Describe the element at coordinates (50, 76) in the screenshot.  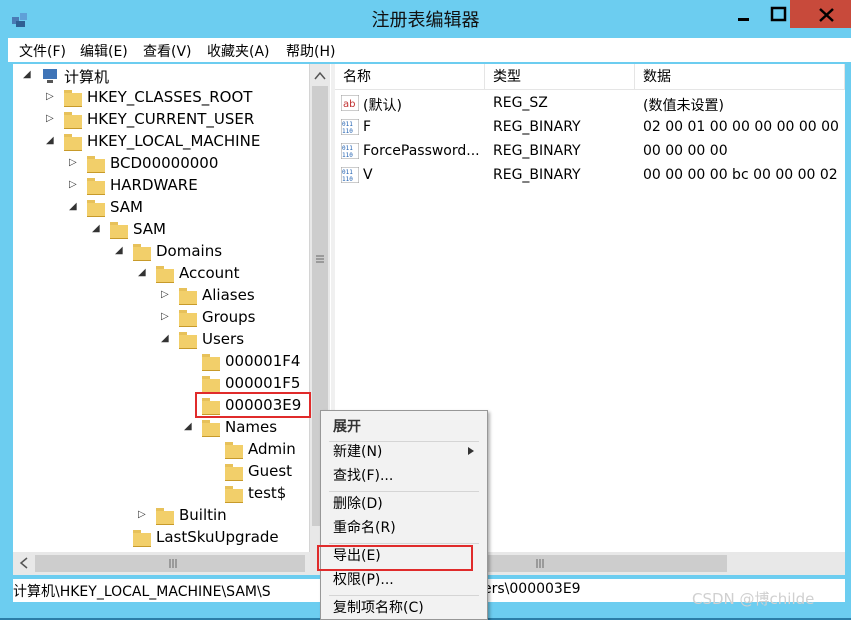
I see `computer-icon` at that location.